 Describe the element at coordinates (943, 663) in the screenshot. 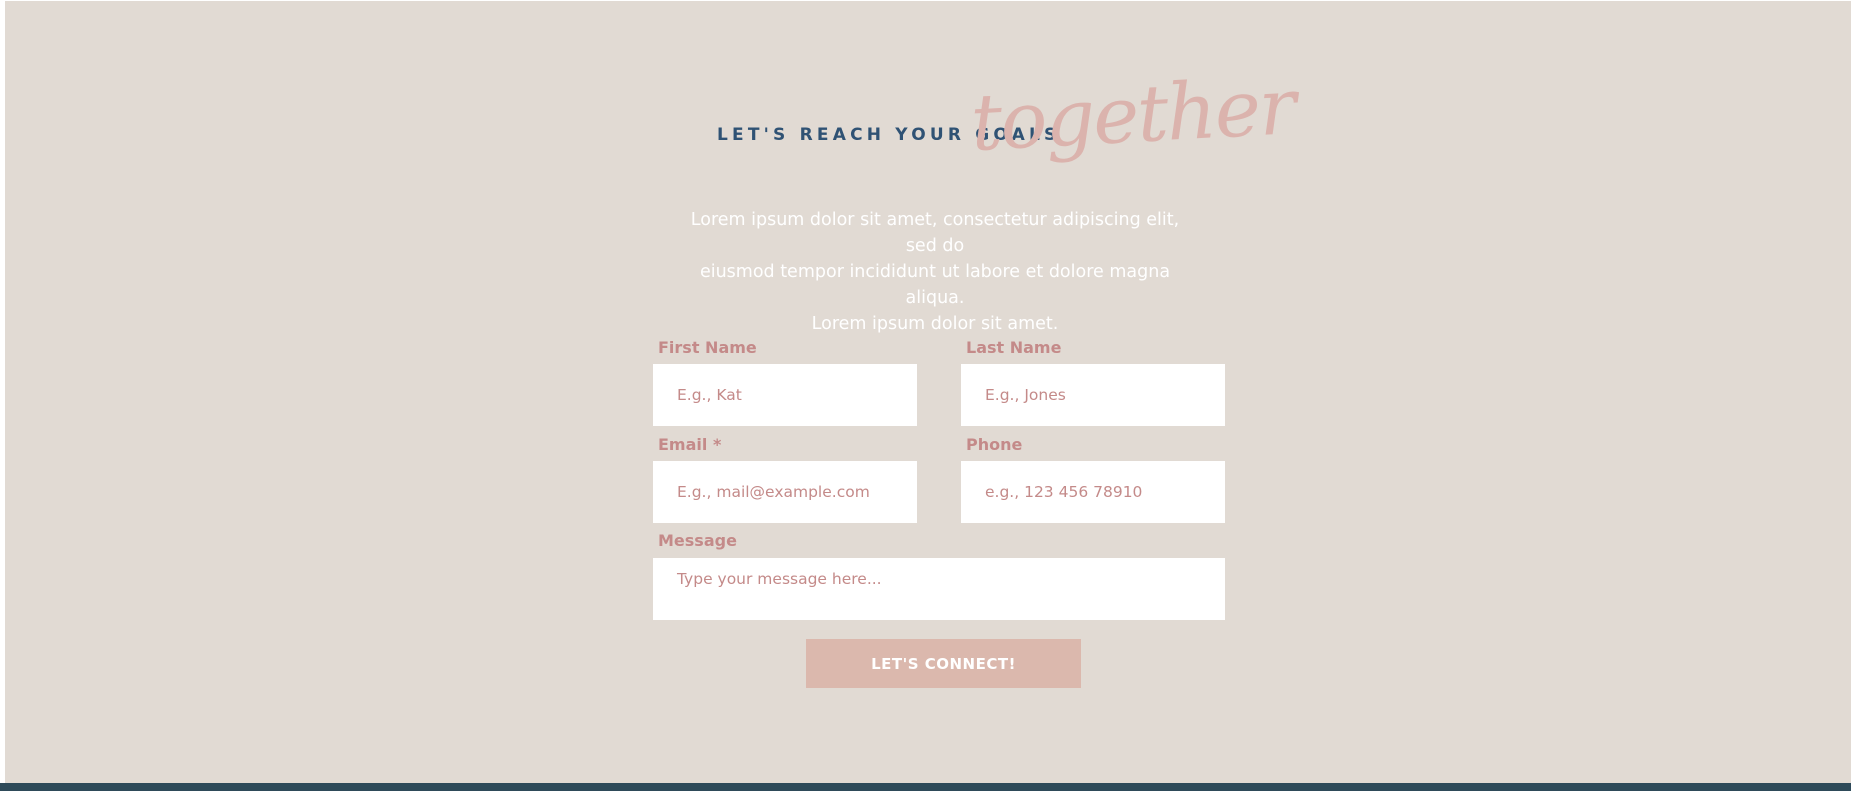

I see `lets-connect-button: LET'S CONNECT!` at that location.